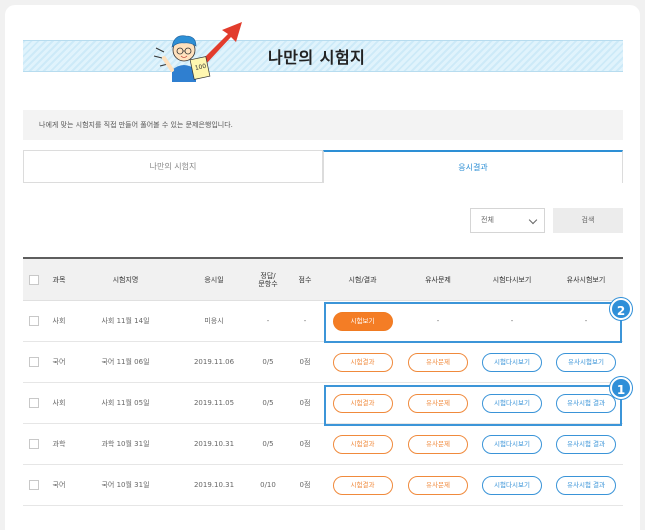  Describe the element at coordinates (533, 220) in the screenshot. I see `chevron-down-icon` at that location.